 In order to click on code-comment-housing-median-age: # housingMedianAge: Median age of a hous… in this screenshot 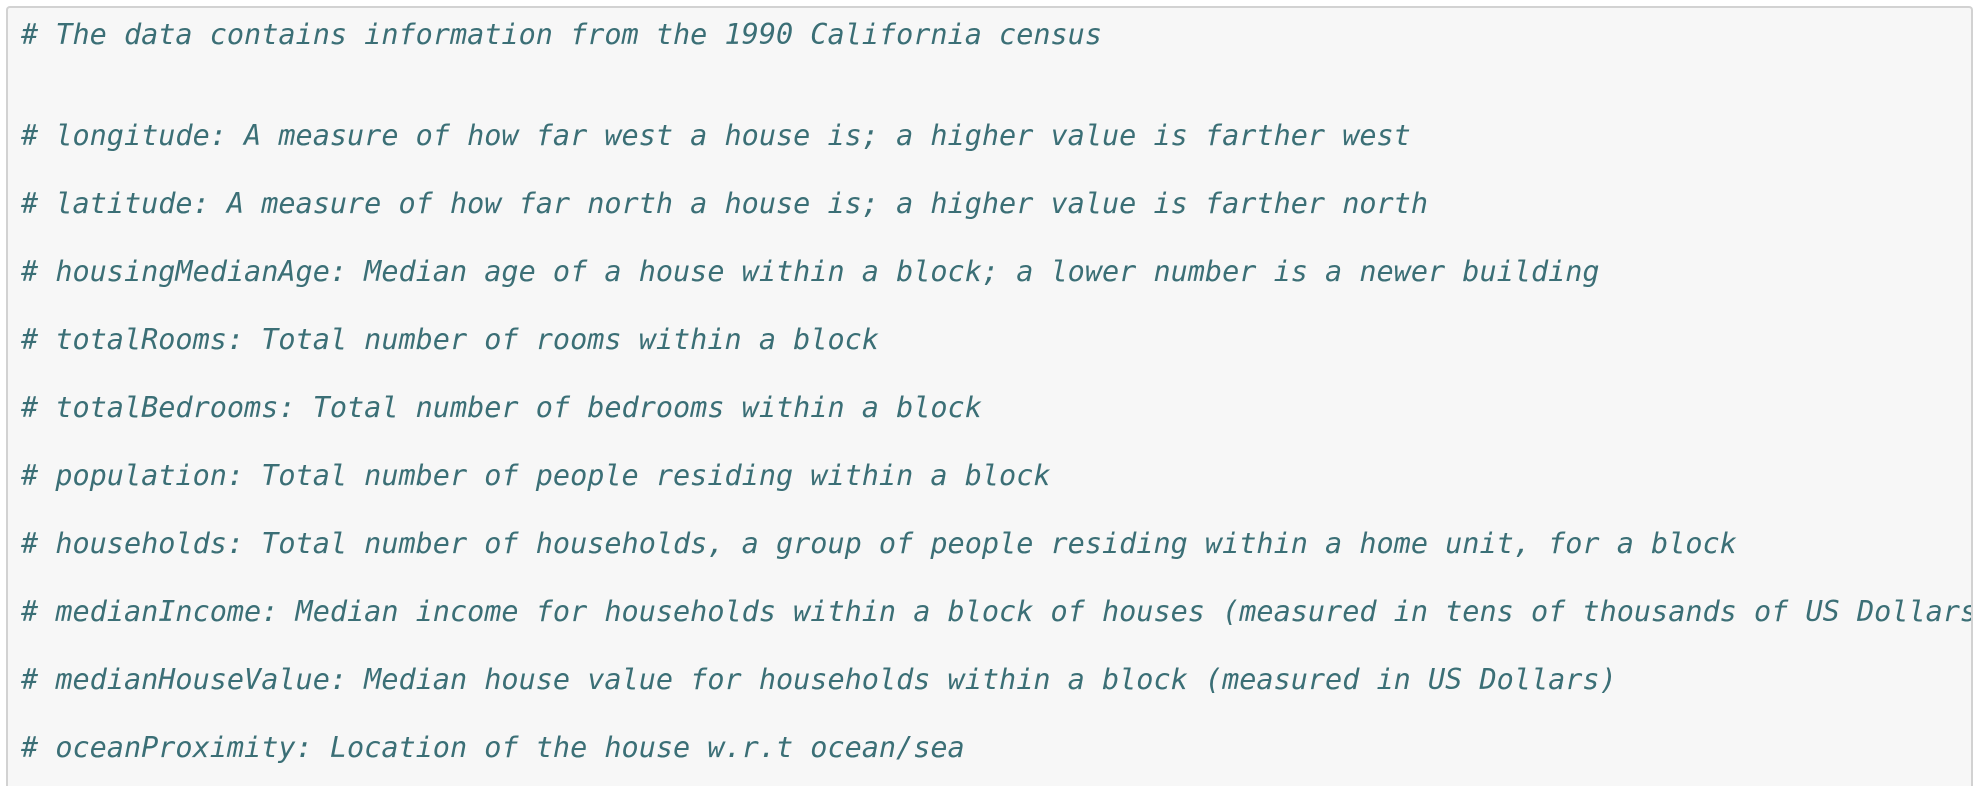, I will do `click(810, 271)`.